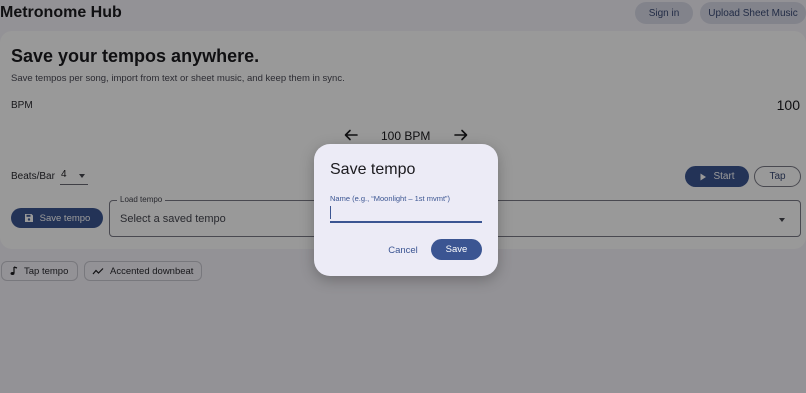  I want to click on name-field-label: Name (e.g., “Moonlight – 1st mvmt”), so click(390, 198).